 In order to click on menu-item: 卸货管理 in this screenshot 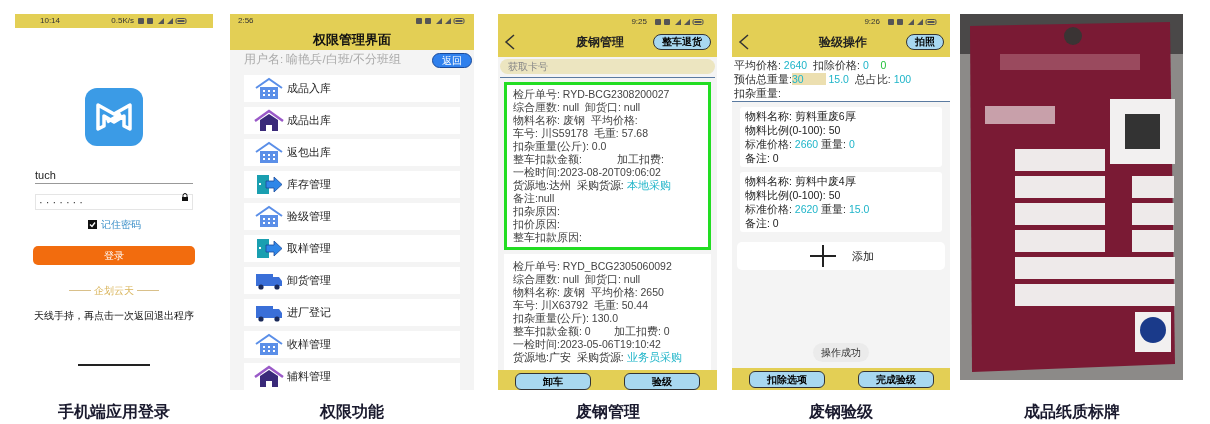, I will do `click(352, 280)`.